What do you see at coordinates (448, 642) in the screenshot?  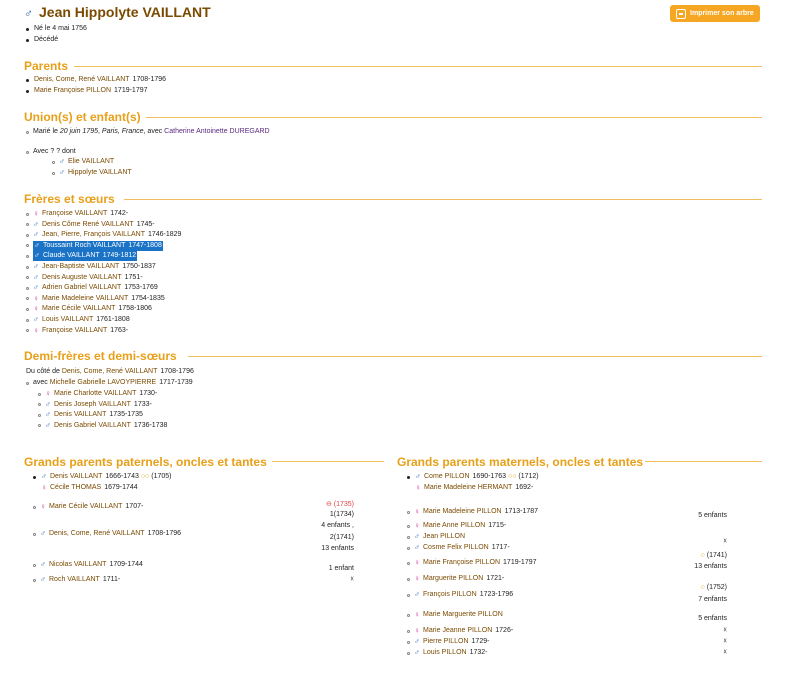 I see `maternal-item: ♂ Pierre PILLON 1729-` at bounding box center [448, 642].